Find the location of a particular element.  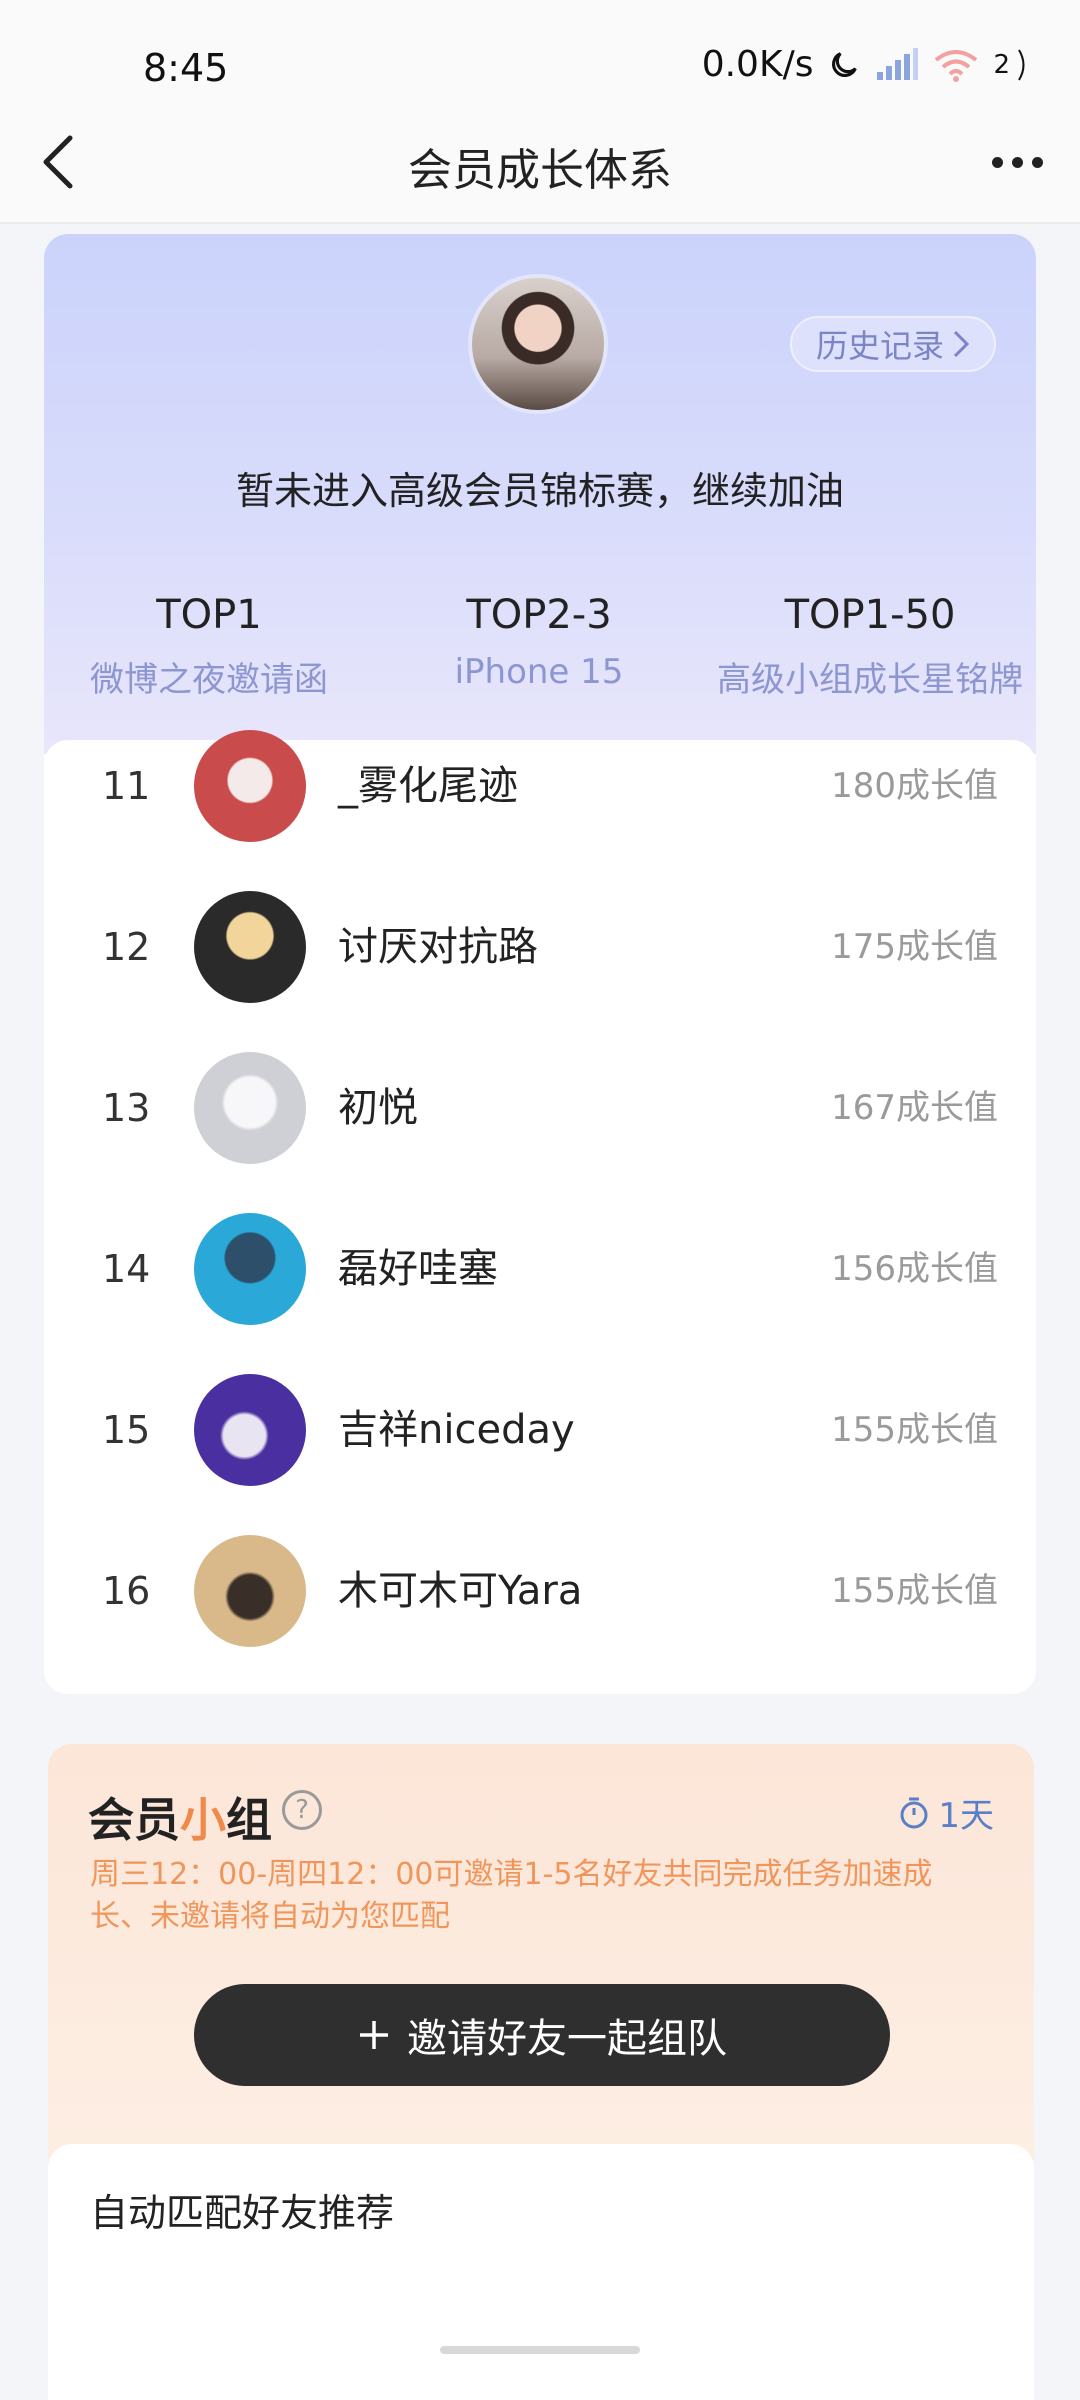

ranking-row: 15 吉祥niceday 155成长值 is located at coordinates (540, 1430).